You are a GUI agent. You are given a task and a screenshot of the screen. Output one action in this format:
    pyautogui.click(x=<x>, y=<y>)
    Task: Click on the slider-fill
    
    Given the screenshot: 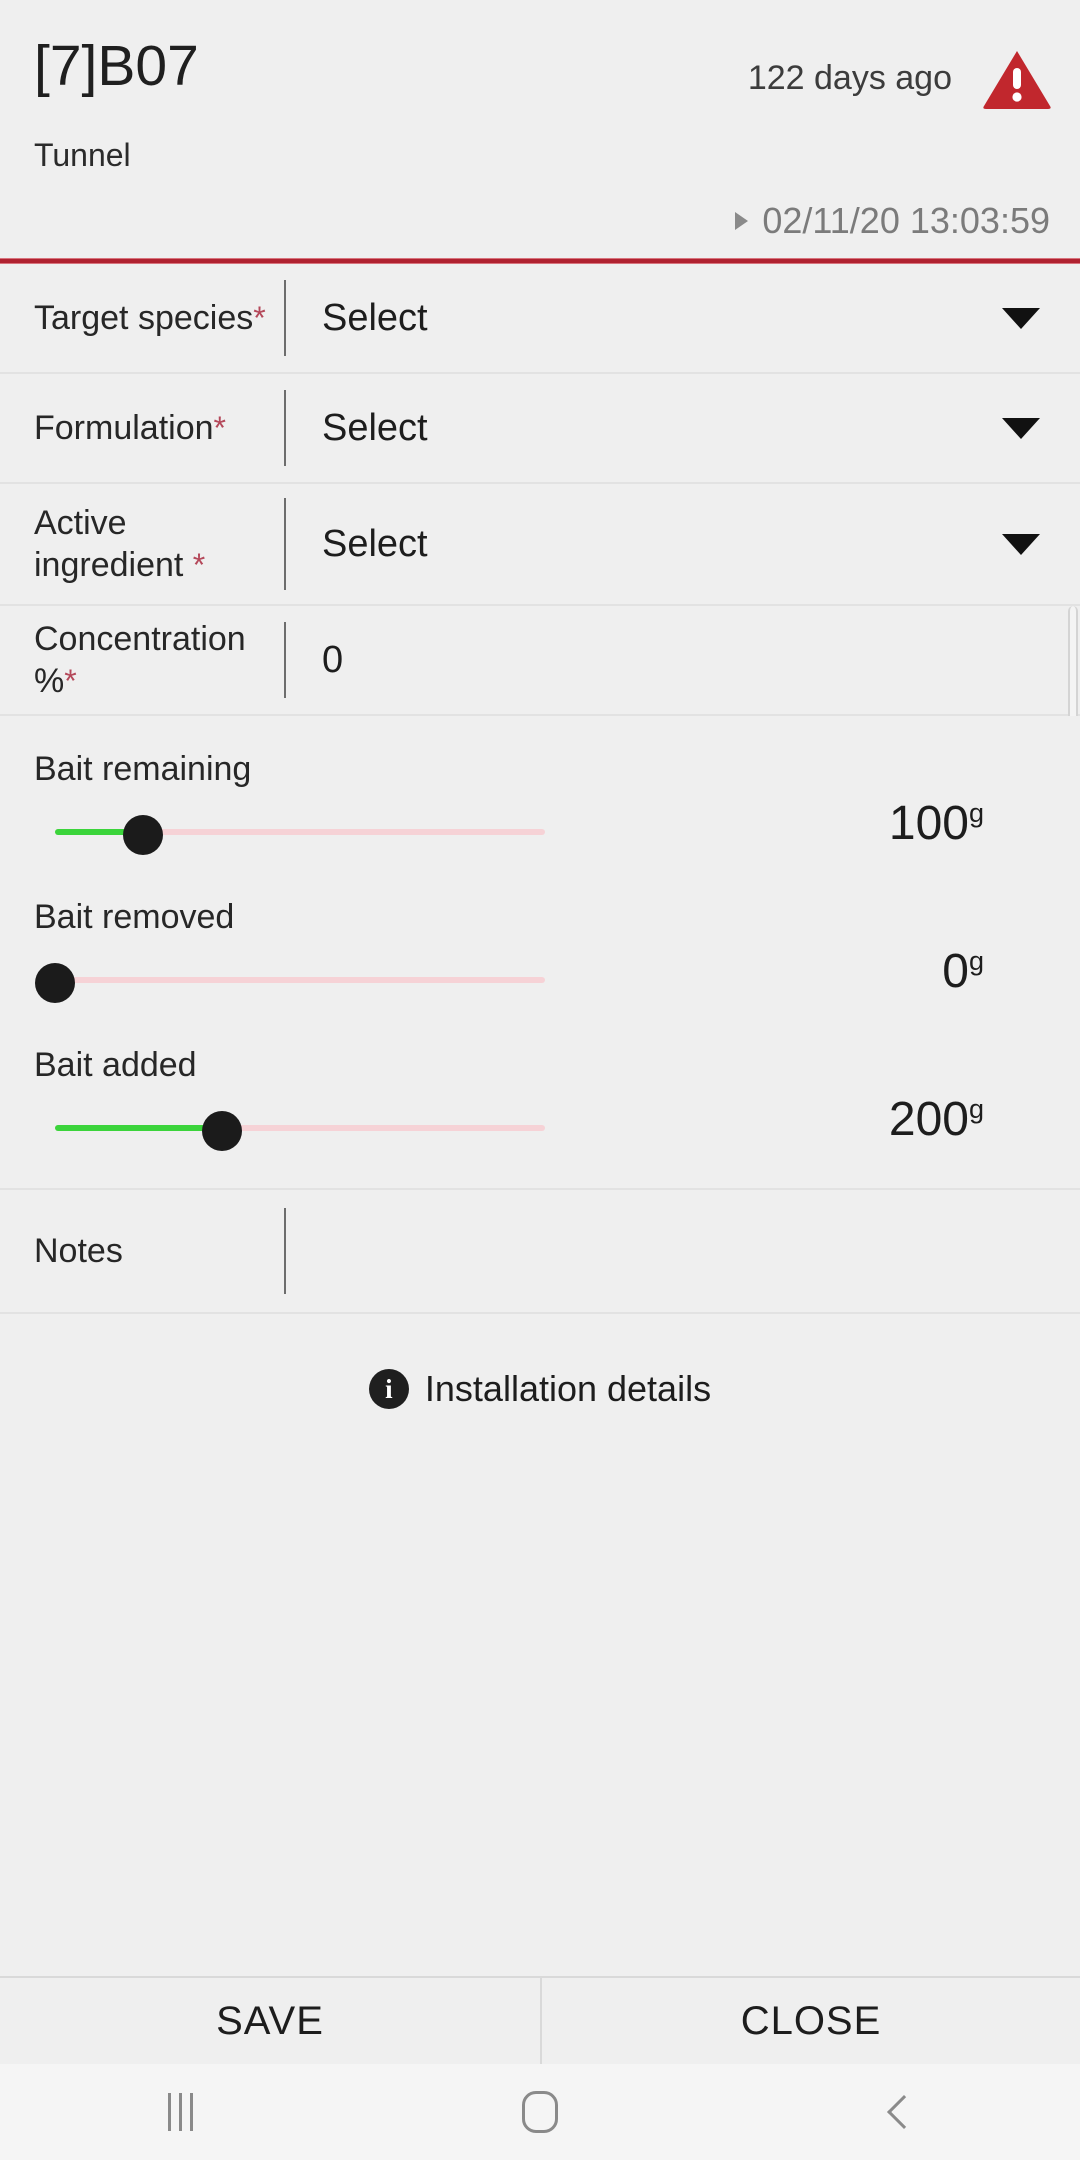 What is the action you would take?
    pyautogui.click(x=138, y=1128)
    